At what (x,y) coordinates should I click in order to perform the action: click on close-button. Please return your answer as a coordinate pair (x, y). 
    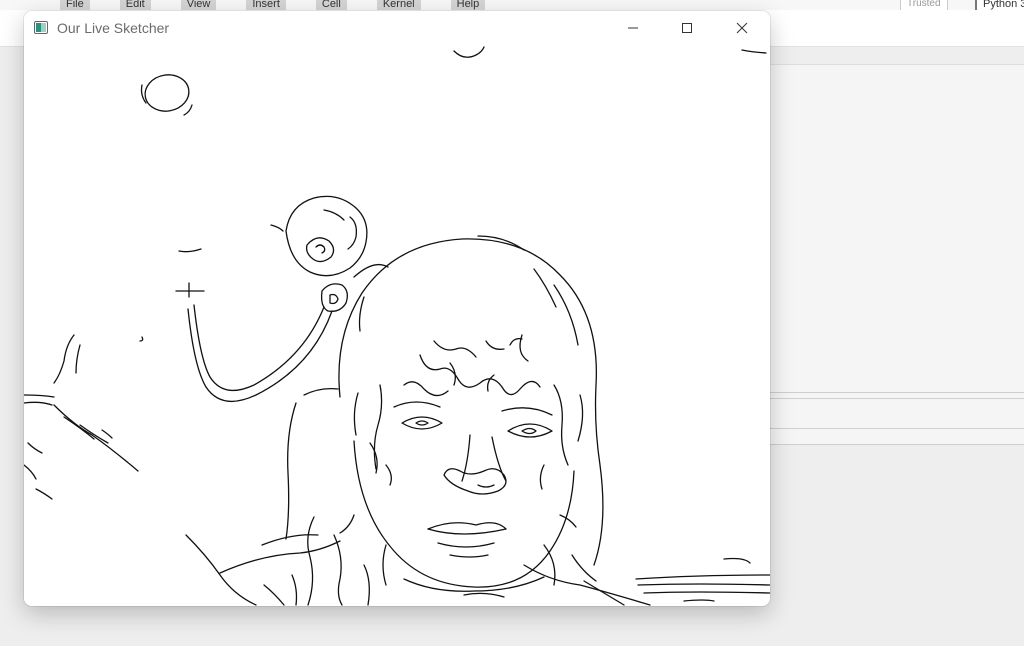
    Looking at the image, I should click on (742, 28).